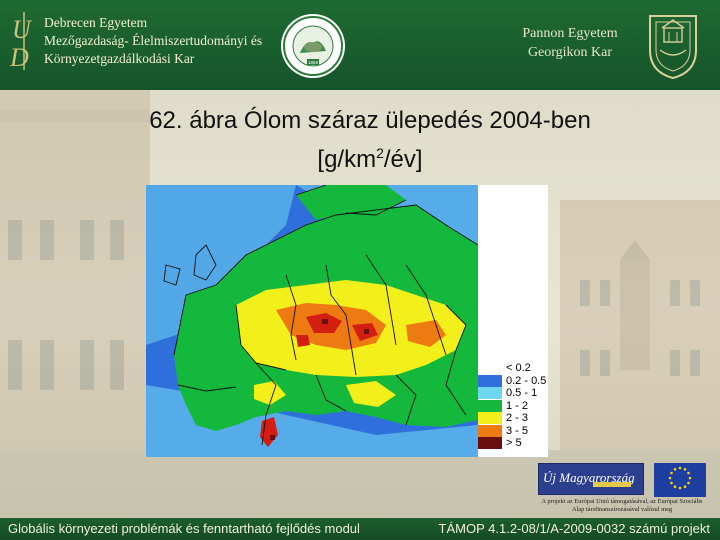  I want to click on title-unit-suffix: /év], so click(403, 159).